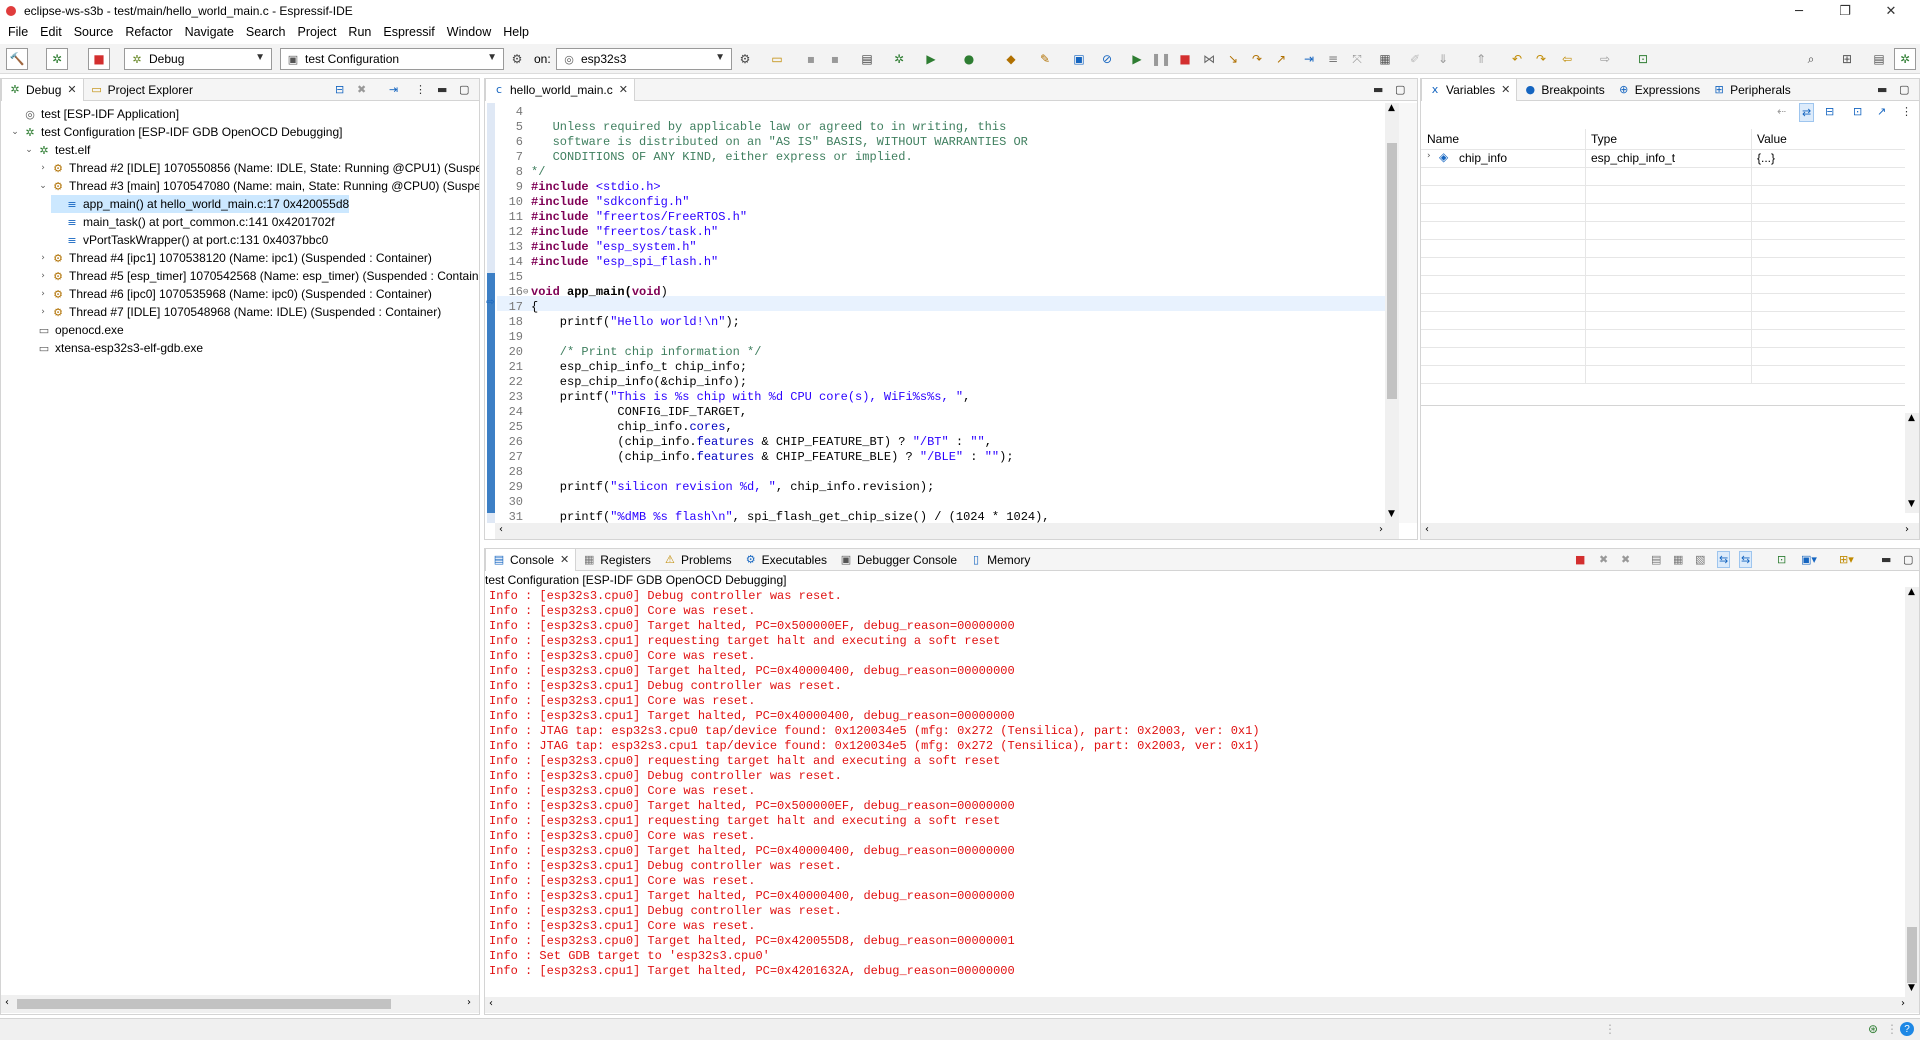  What do you see at coordinates (1392, 271) in the screenshot?
I see `editor-vscroll-thumb` at bounding box center [1392, 271].